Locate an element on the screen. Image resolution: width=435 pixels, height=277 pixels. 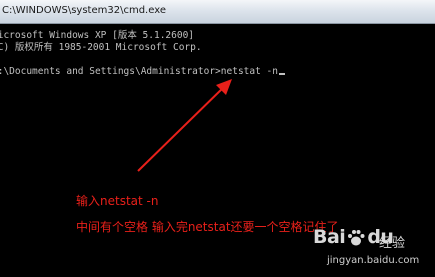
watermark-url: jingyan.baidu.com is located at coordinates (373, 260).